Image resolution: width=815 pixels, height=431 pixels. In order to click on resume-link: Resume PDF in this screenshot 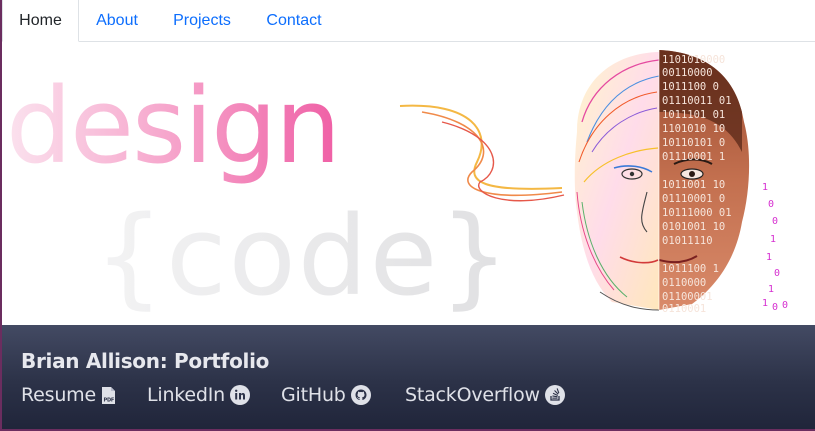, I will do `click(68, 395)`.